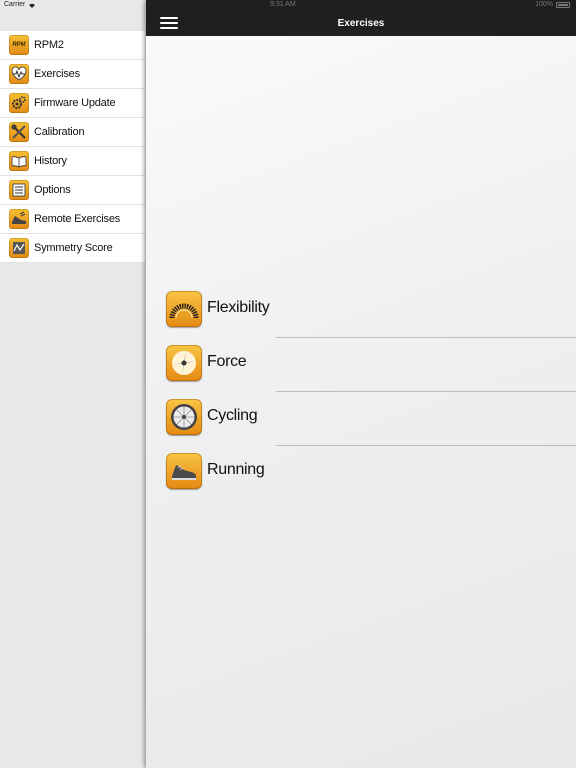  Describe the element at coordinates (544, 4) in the screenshot. I see `battery-percent: 100%` at that location.